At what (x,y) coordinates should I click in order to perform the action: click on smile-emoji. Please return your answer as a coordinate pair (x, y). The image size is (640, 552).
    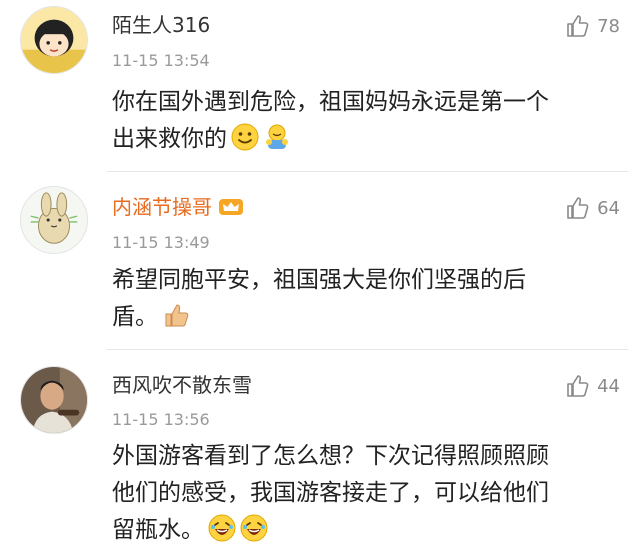
    Looking at the image, I should click on (245, 137).